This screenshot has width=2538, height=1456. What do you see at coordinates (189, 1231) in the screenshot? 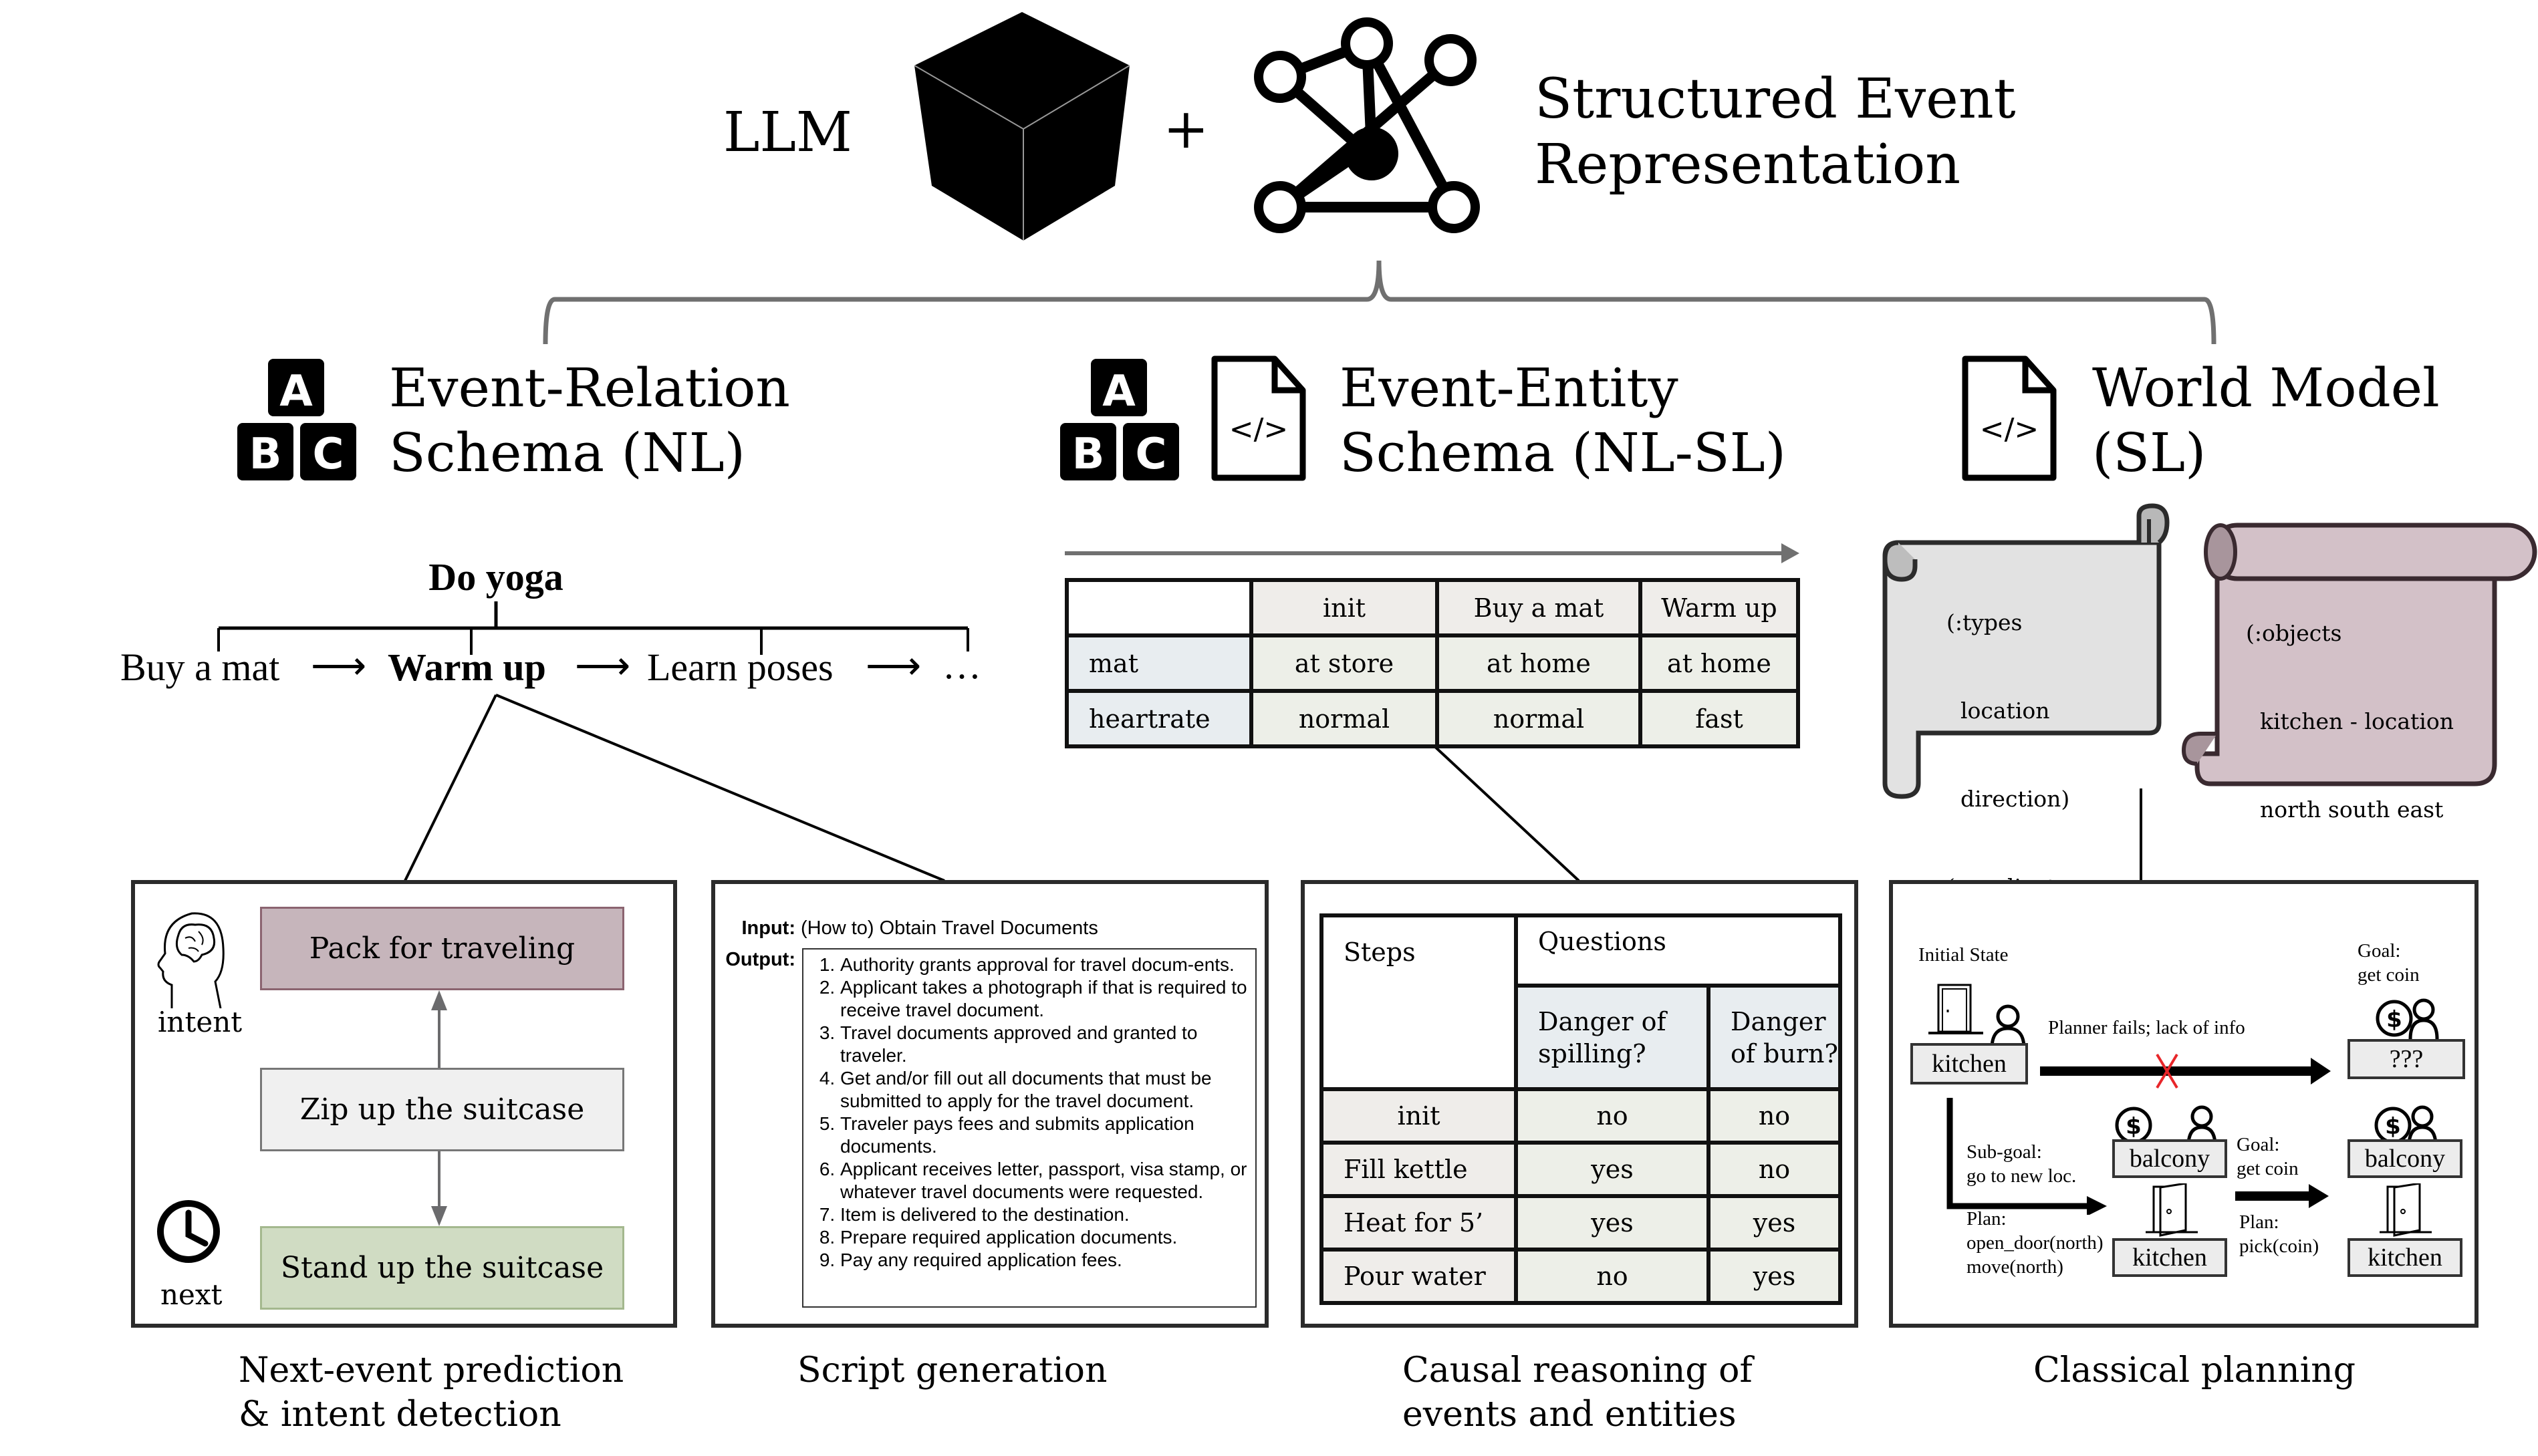
I see `clock-icon` at bounding box center [189, 1231].